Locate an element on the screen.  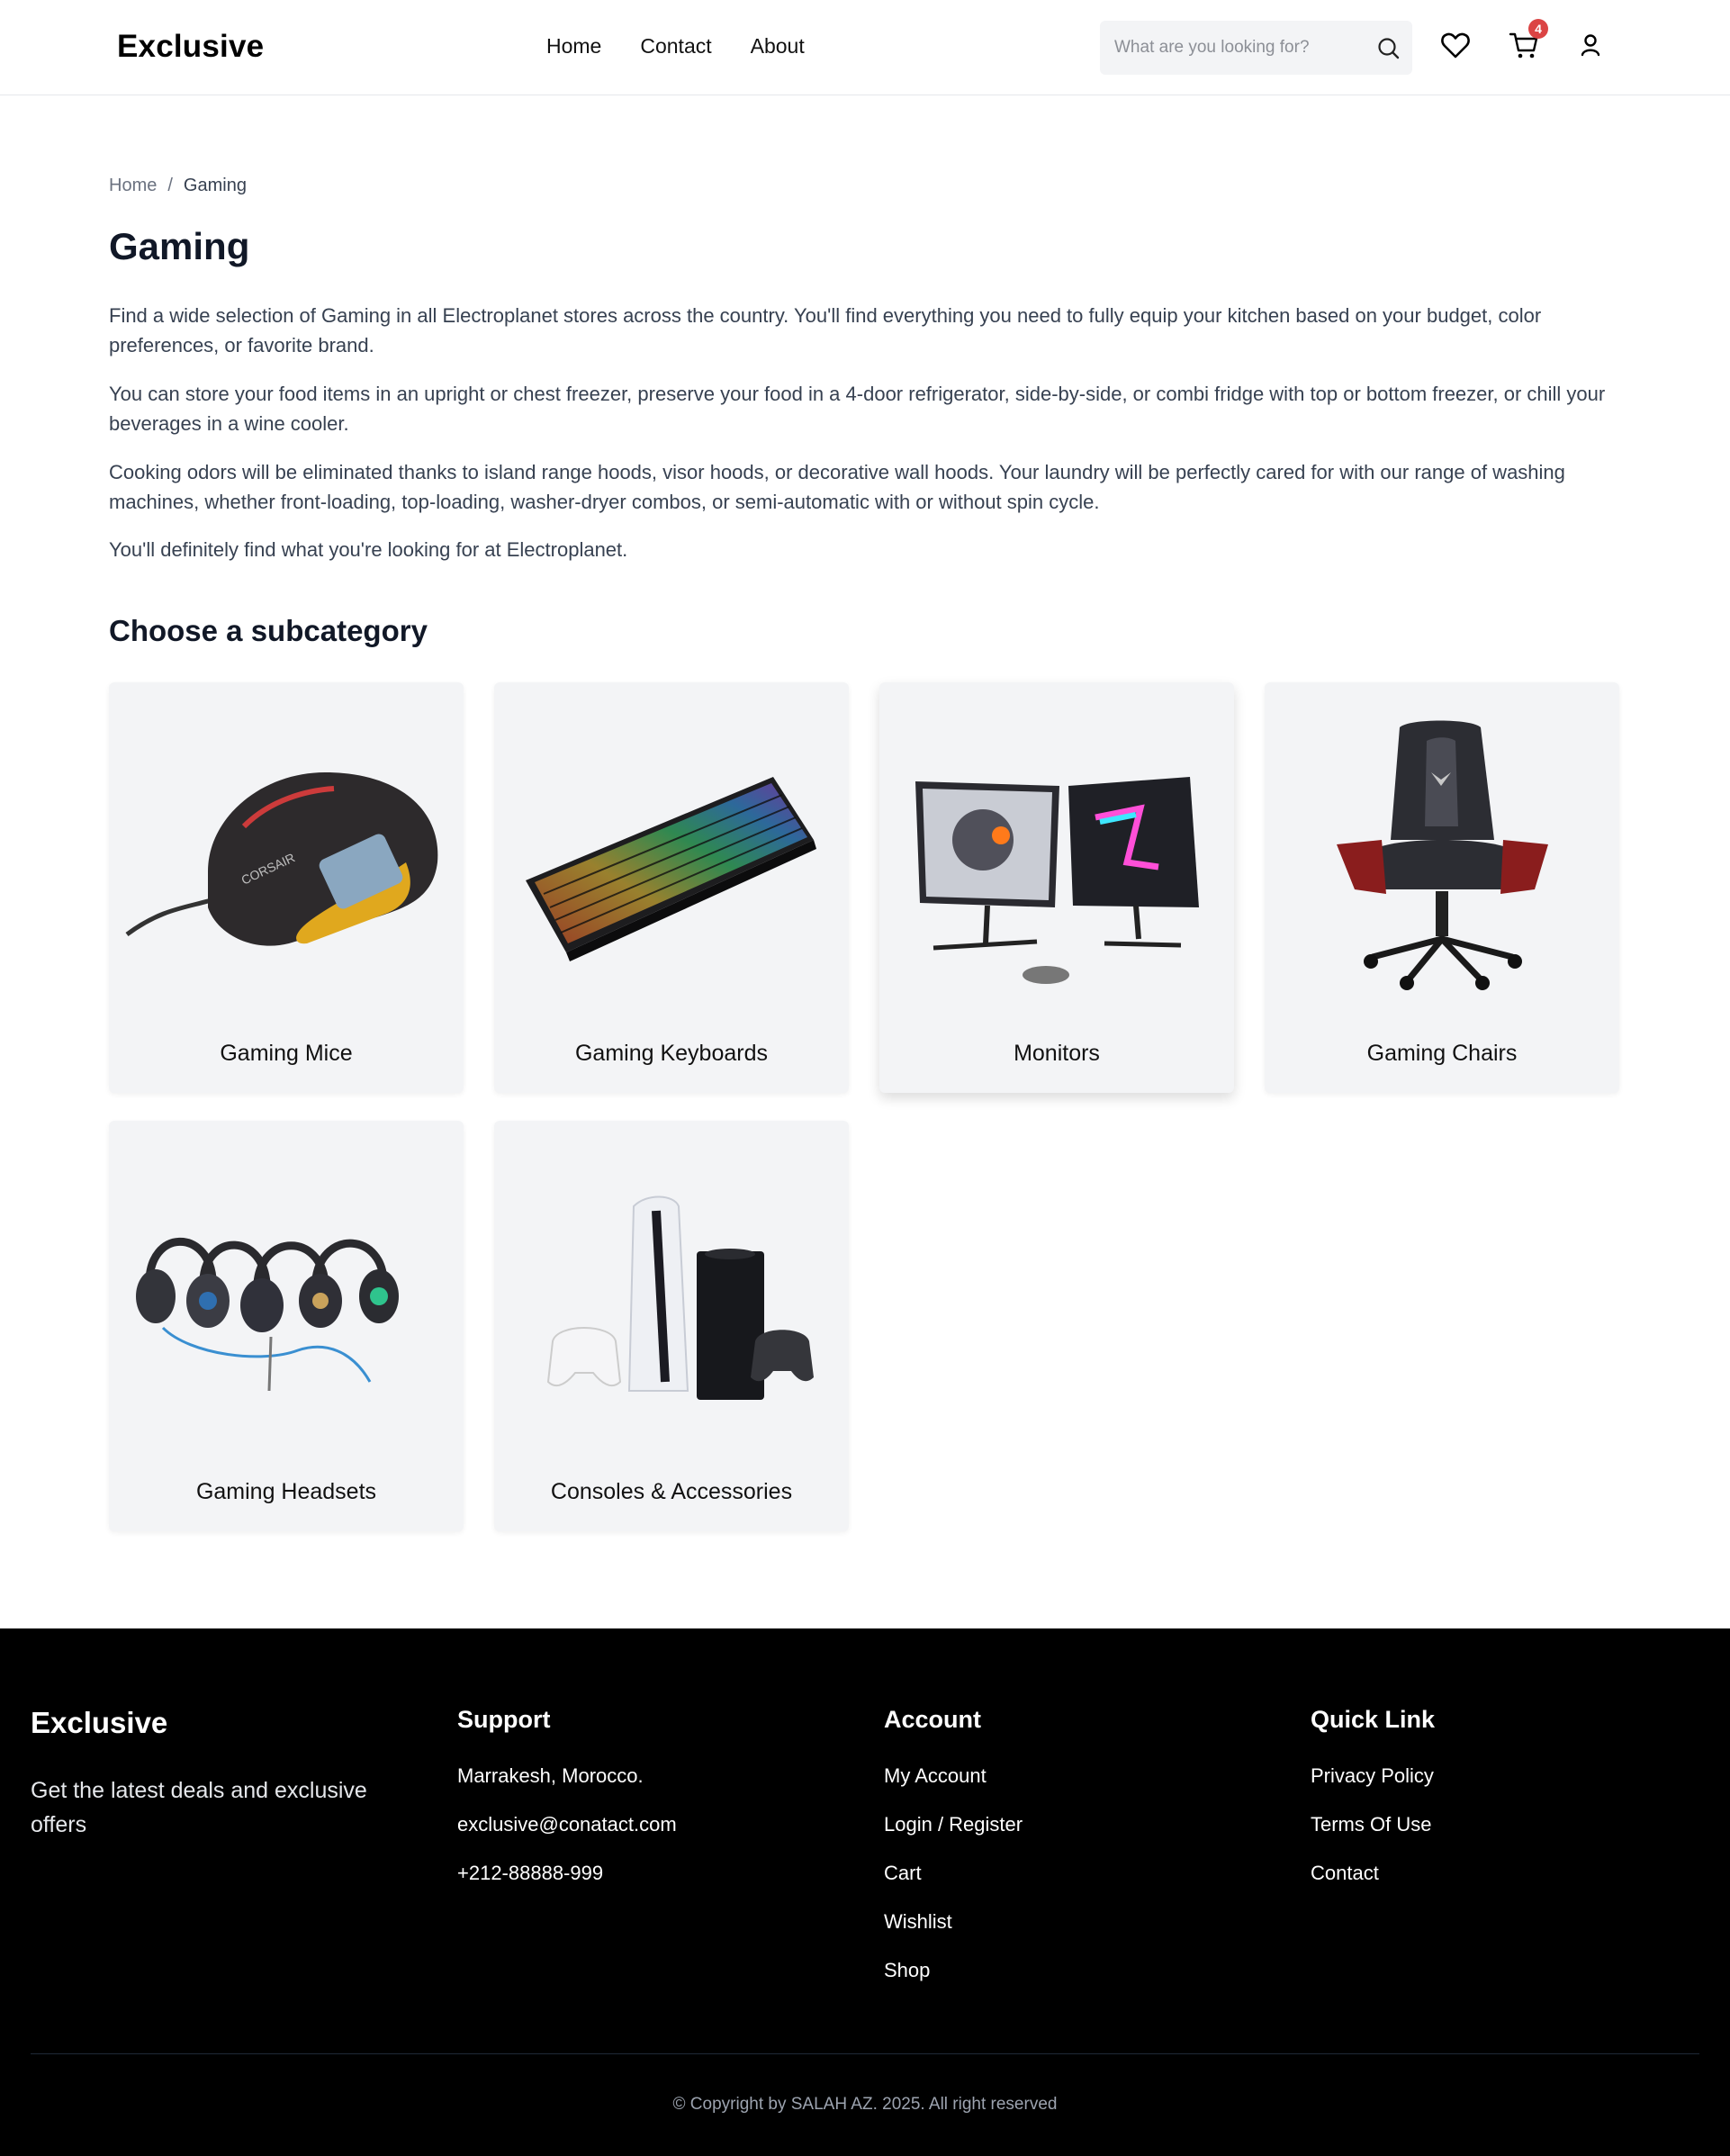
footer-column-title: Quick Link is located at coordinates (1373, 1719).